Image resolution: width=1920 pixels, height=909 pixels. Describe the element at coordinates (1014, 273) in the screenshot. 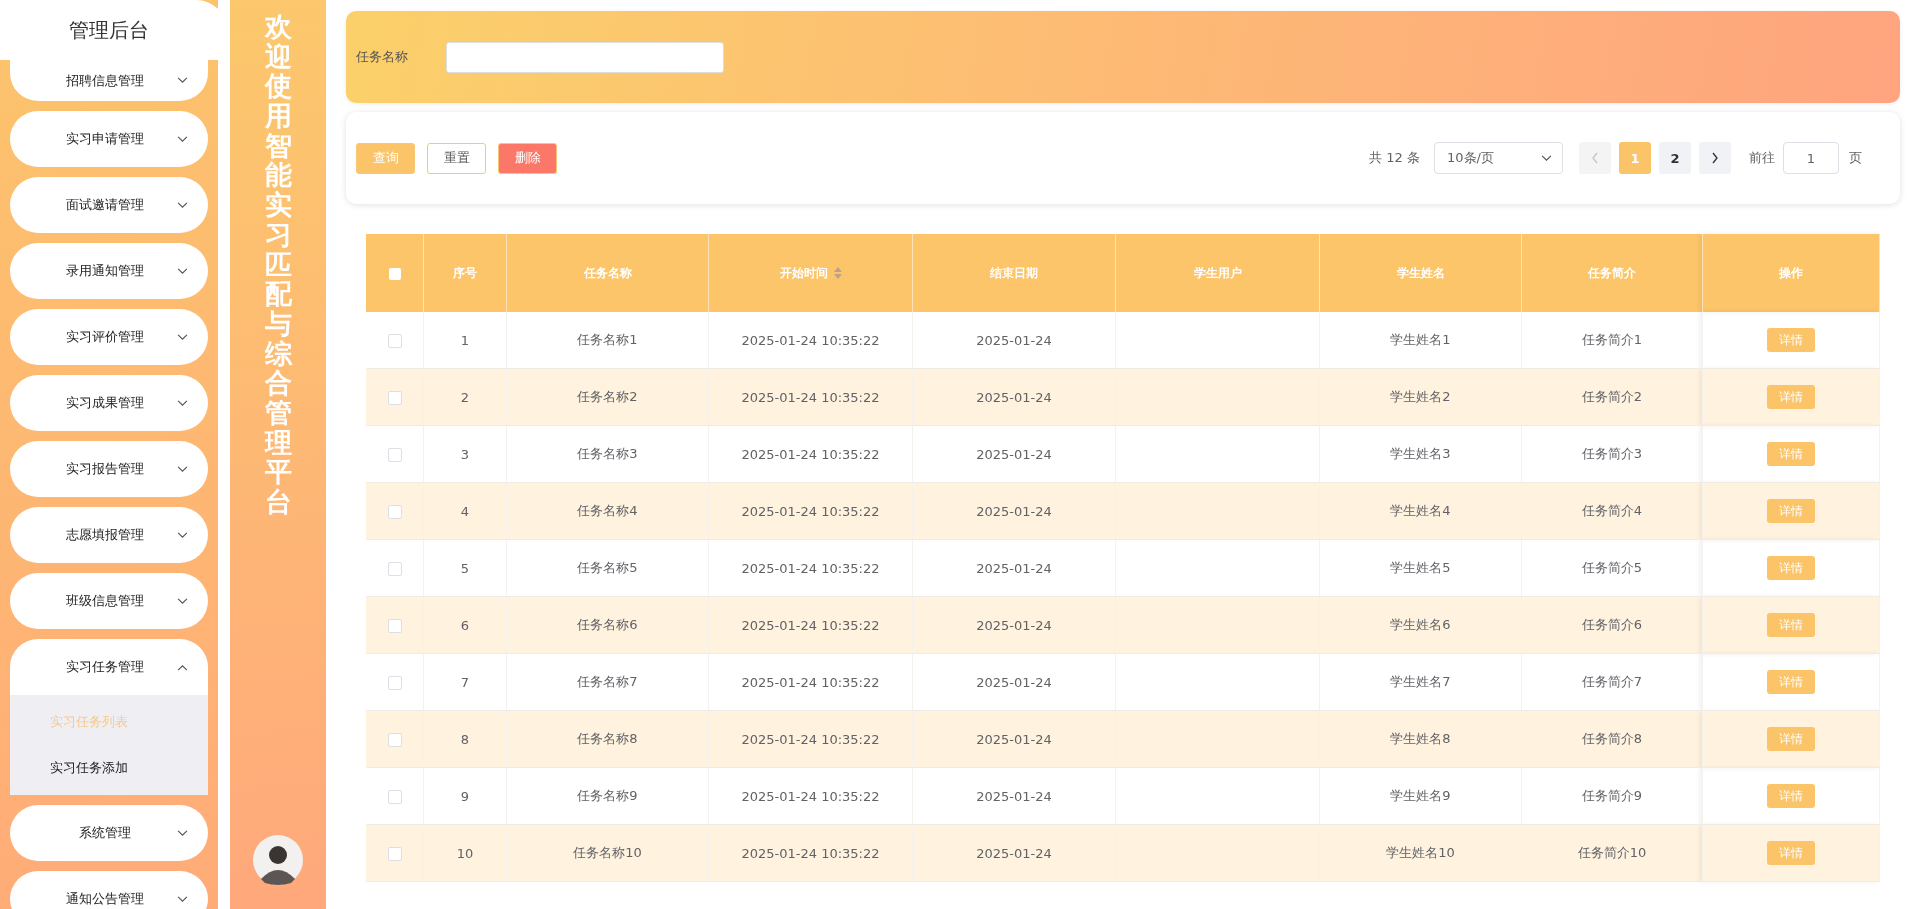

I see `column-header: 结束日期` at that location.